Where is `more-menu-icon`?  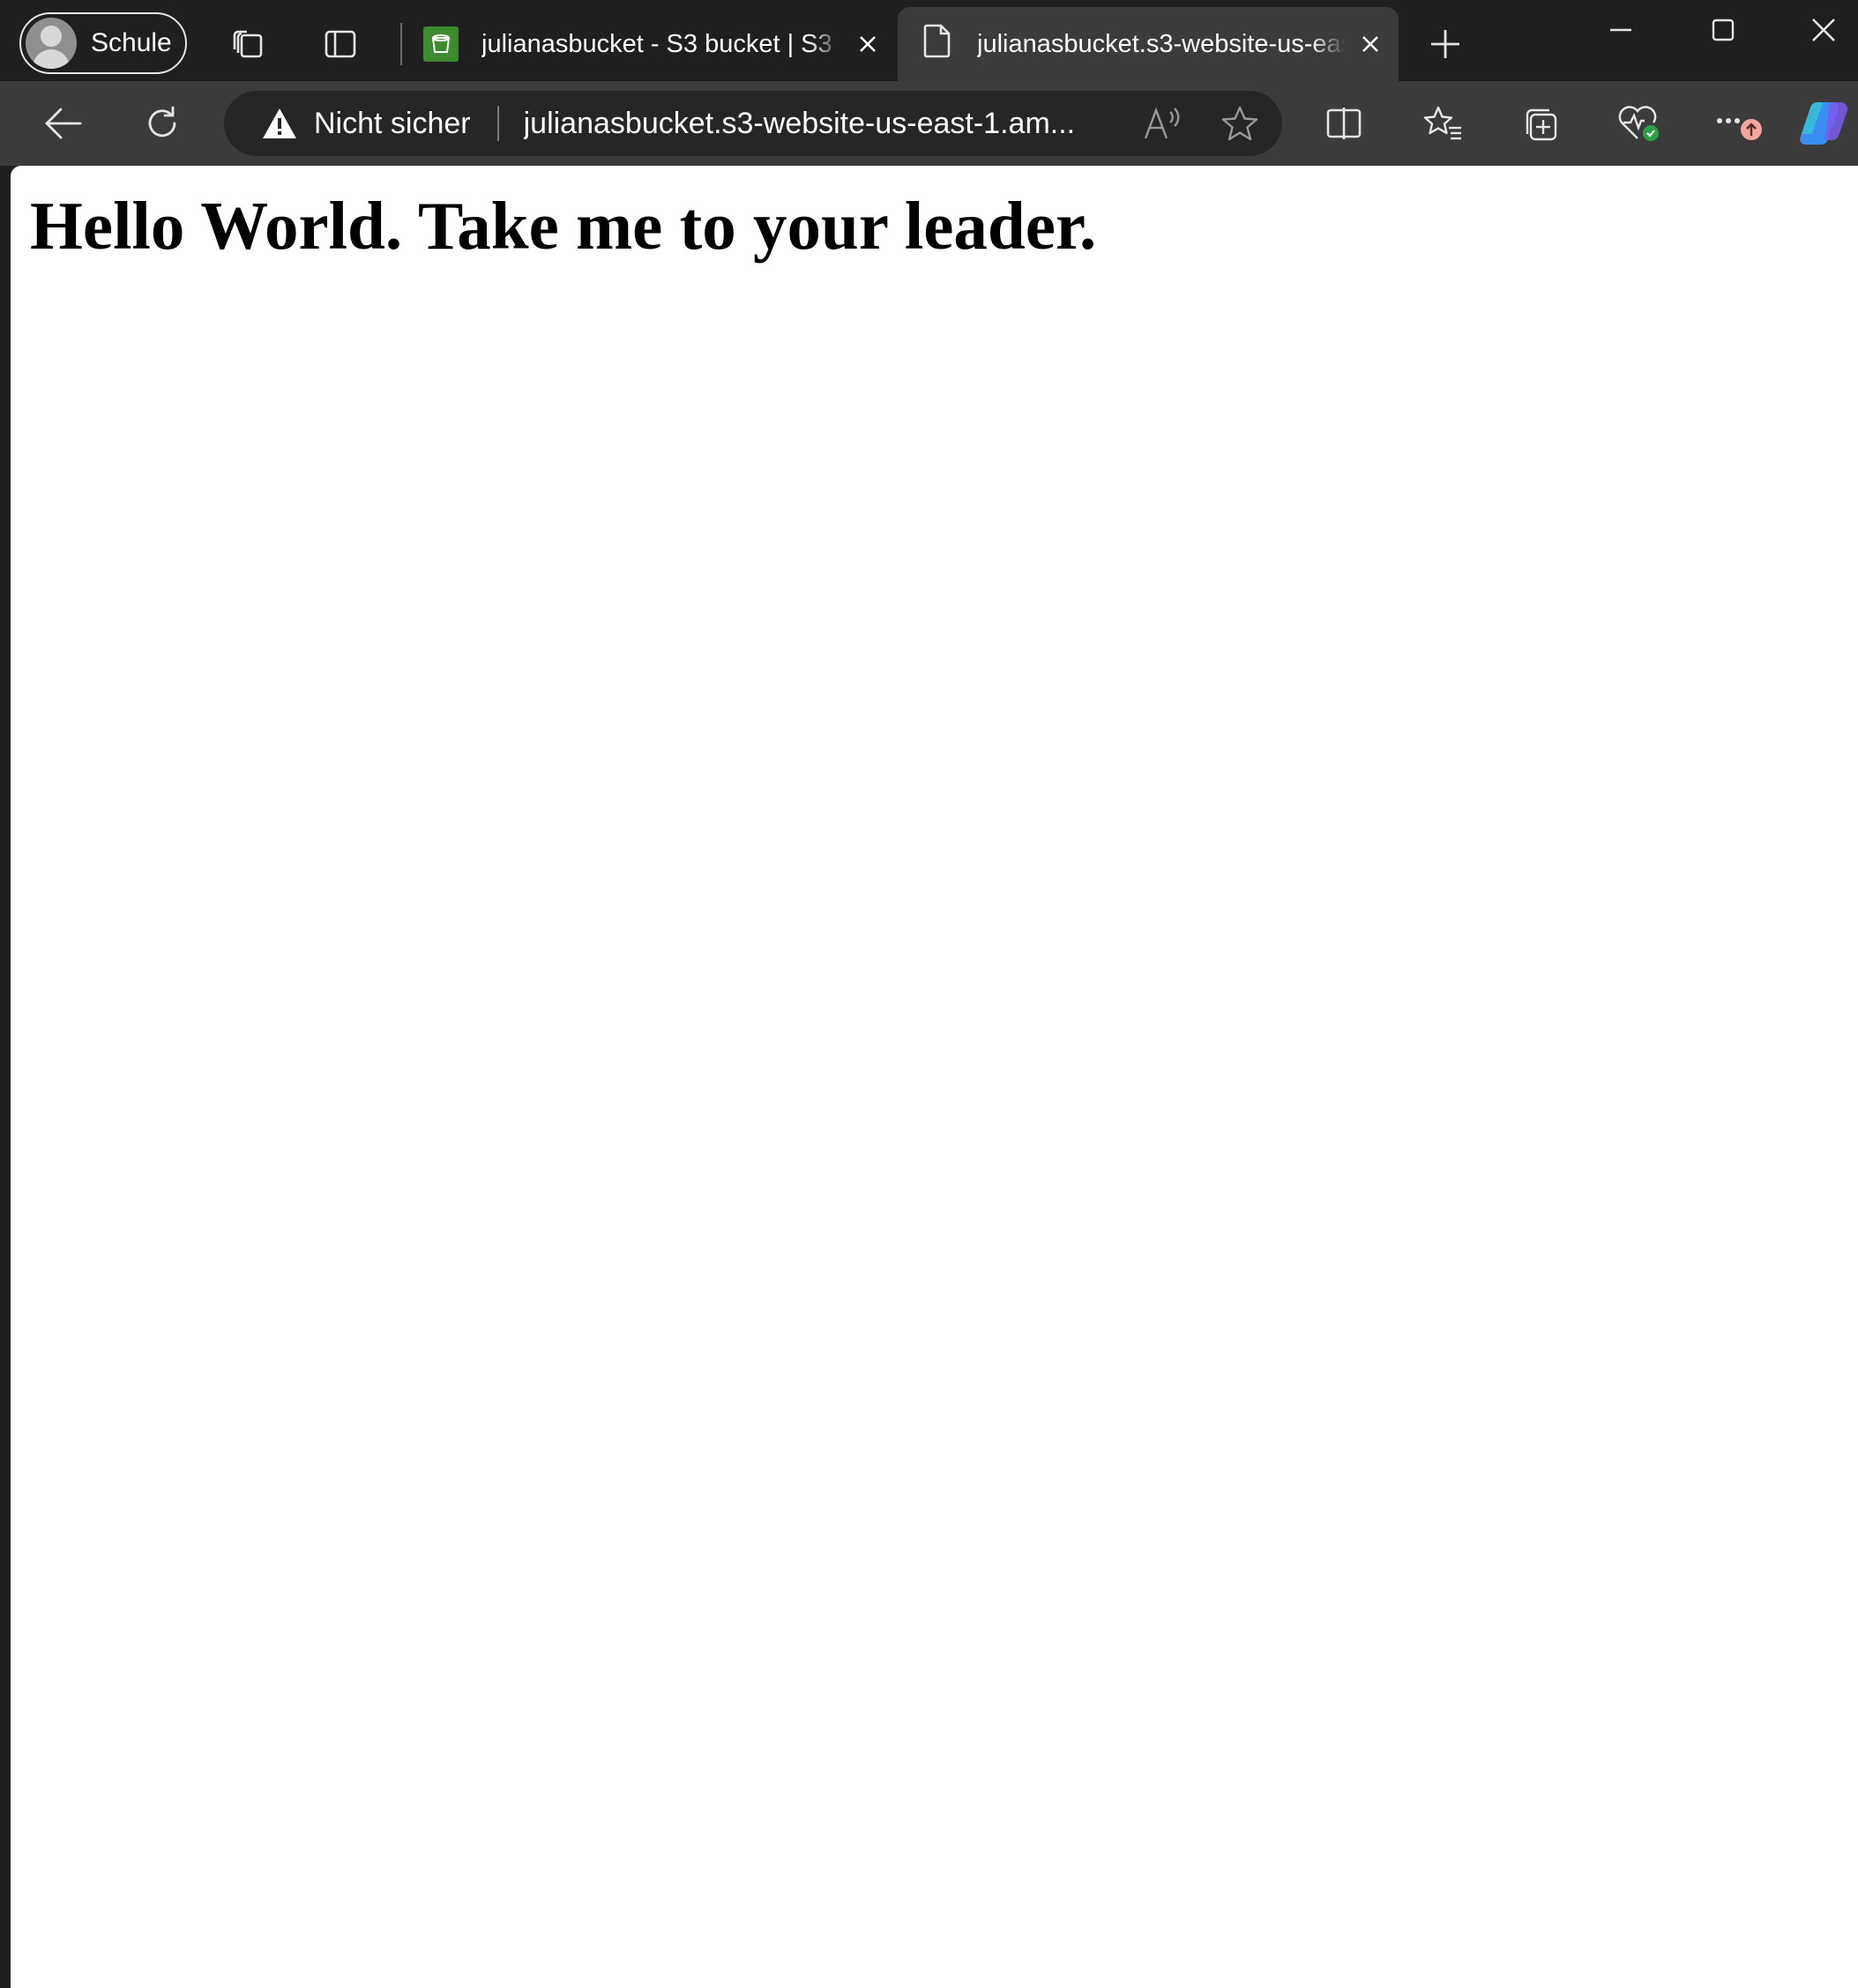 more-menu-icon is located at coordinates (1737, 123).